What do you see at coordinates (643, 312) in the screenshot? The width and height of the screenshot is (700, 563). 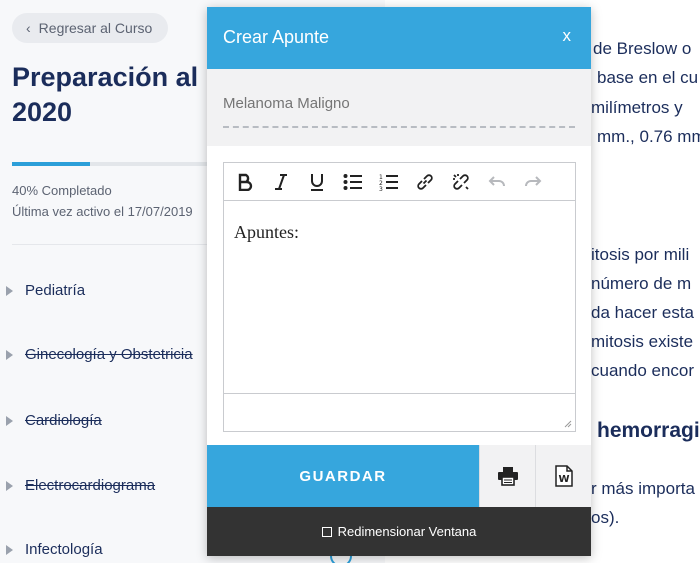 I see `content-text-line: da hacer esta` at bounding box center [643, 312].